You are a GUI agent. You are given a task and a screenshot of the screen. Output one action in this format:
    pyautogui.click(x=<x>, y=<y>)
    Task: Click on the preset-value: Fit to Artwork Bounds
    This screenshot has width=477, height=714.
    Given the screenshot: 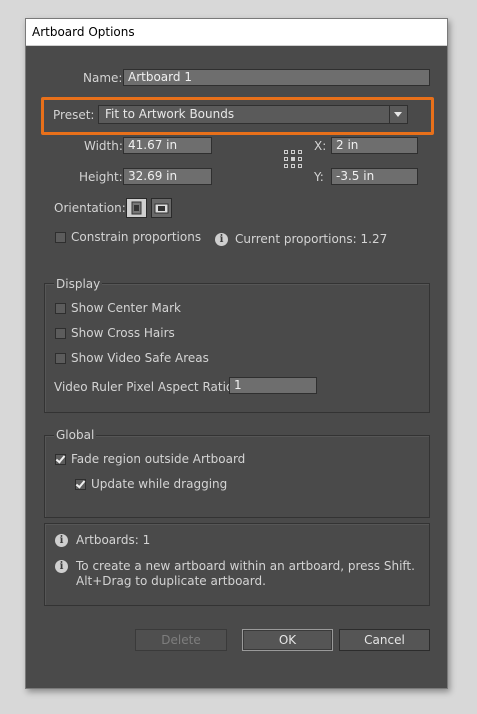 What is the action you would take?
    pyautogui.click(x=170, y=114)
    